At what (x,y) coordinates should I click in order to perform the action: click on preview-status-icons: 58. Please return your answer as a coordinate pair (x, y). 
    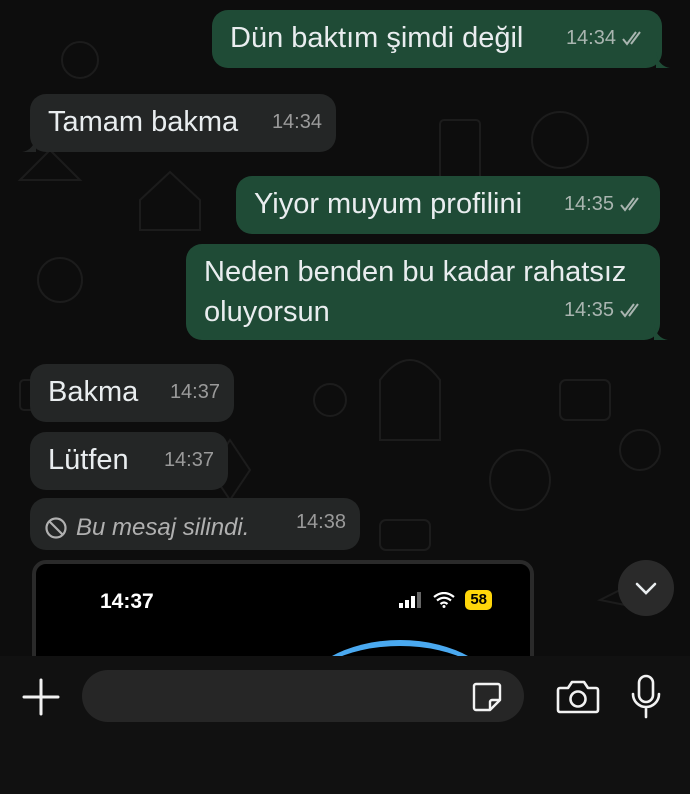
    Looking at the image, I should click on (445, 600).